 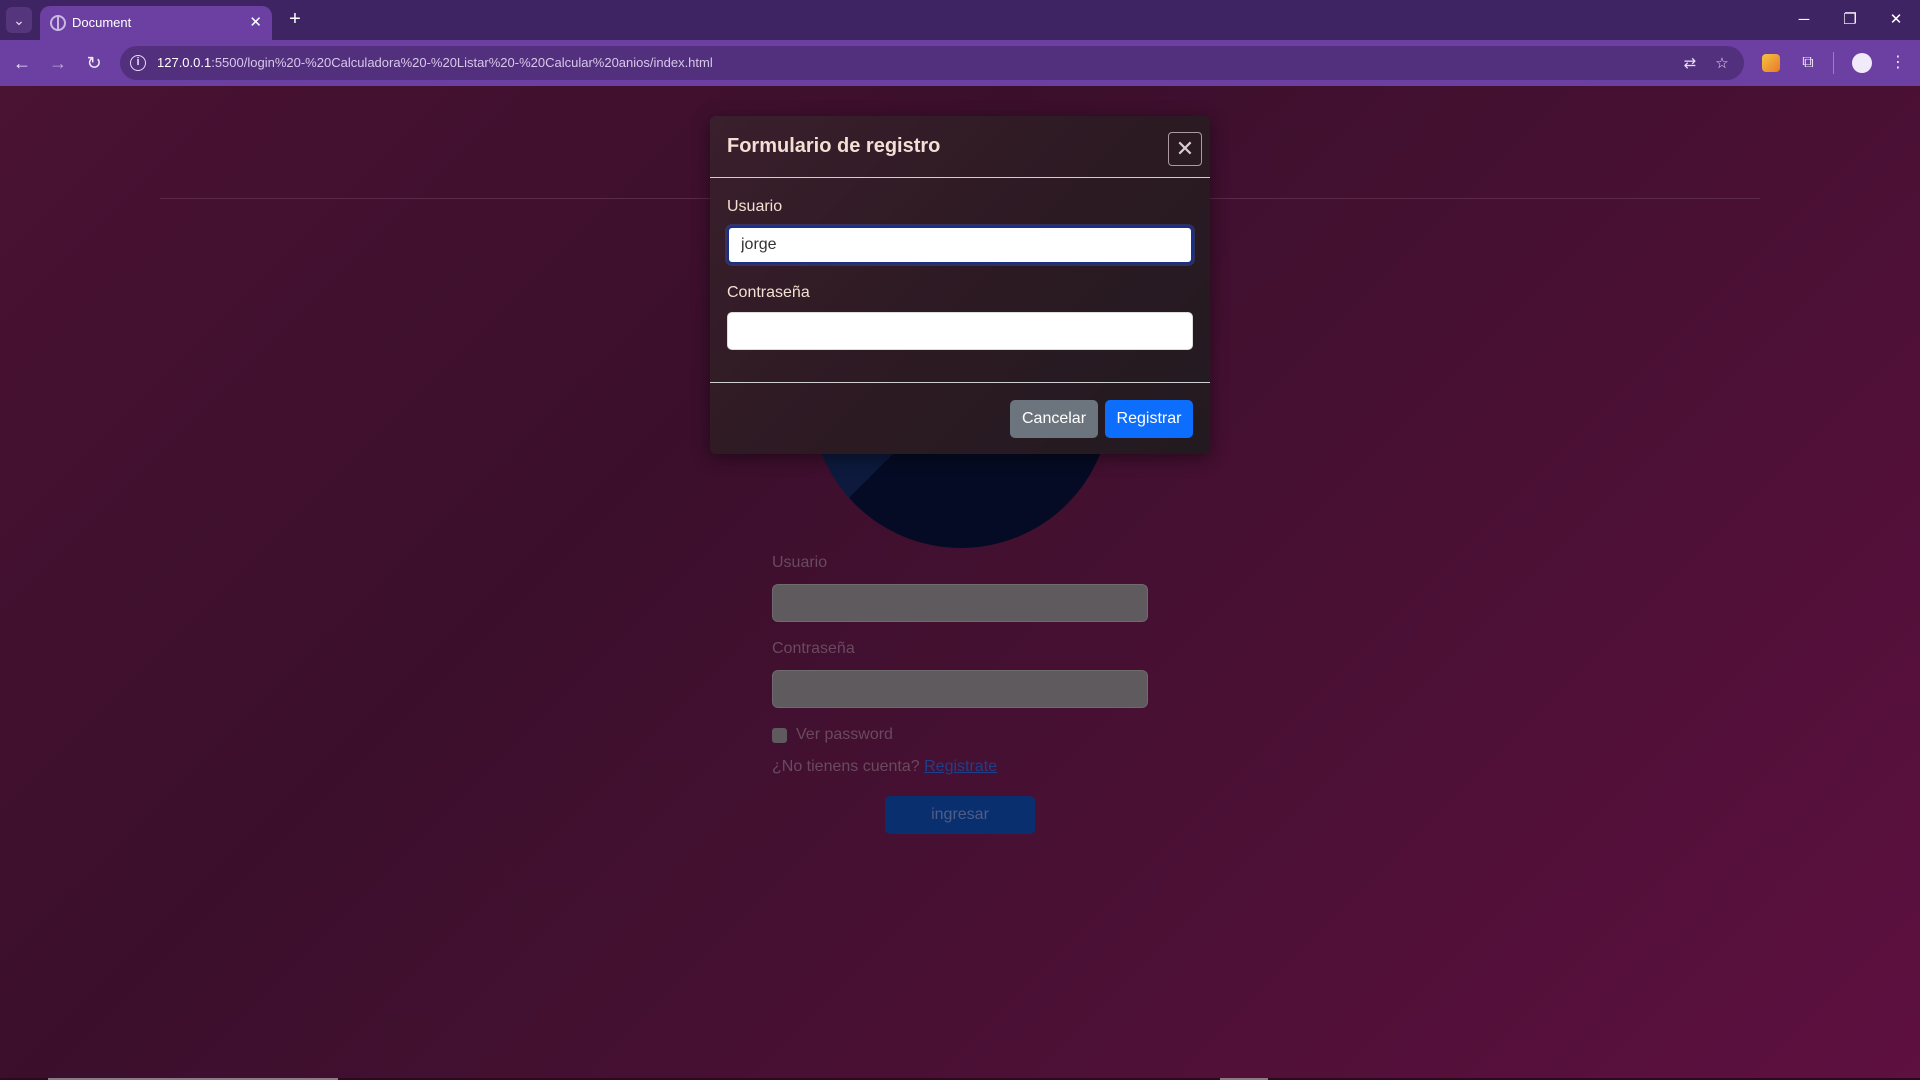 I want to click on forward-icon: →, so click(x=58, y=63).